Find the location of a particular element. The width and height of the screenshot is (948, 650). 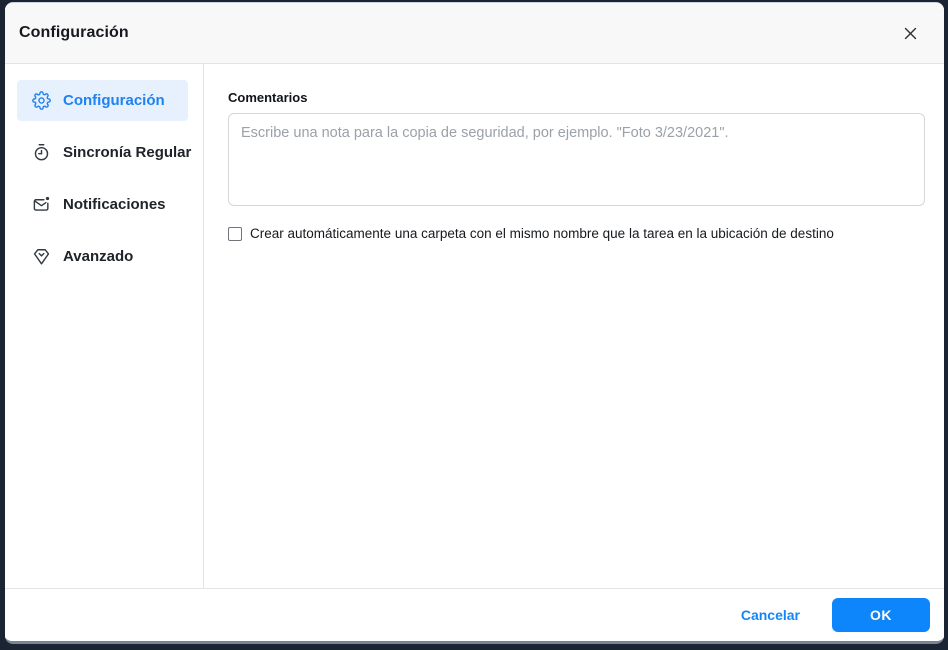

sidebar-item-notificaciones: Notificaciones is located at coordinates (102, 204).